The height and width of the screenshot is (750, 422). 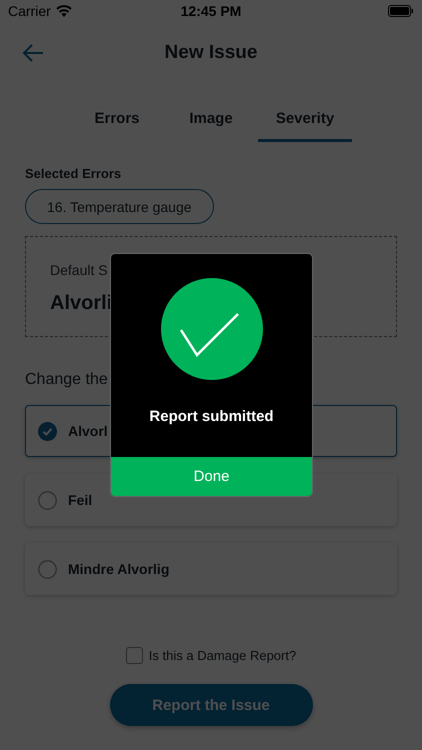 I want to click on report-button: Report the Issue, so click(x=211, y=705).